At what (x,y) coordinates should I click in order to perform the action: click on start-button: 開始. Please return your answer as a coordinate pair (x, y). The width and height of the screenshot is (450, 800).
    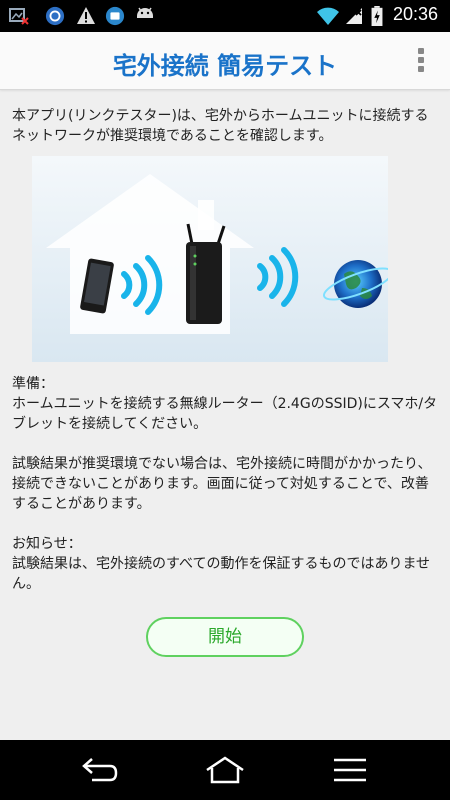
    Looking at the image, I should click on (225, 637).